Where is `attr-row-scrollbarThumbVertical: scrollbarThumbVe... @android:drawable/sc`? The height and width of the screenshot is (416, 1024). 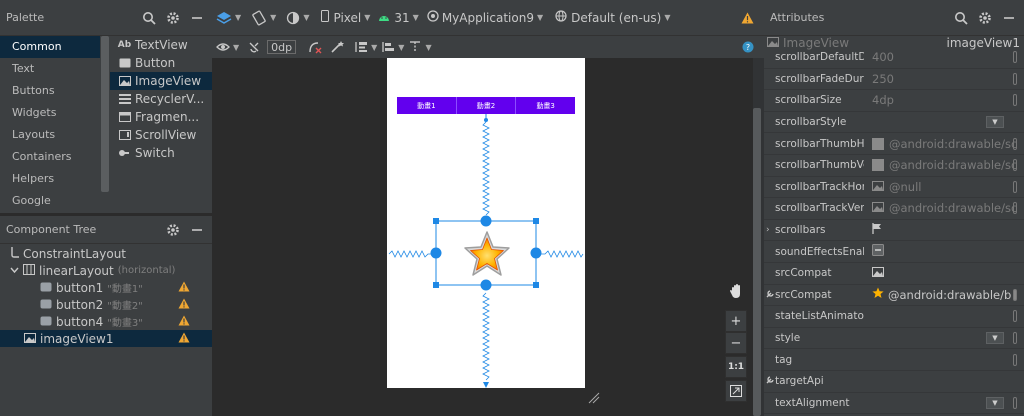 attr-row-scrollbarThumbVertical: scrollbarThumbVe... @android:drawable/sc is located at coordinates (894, 166).